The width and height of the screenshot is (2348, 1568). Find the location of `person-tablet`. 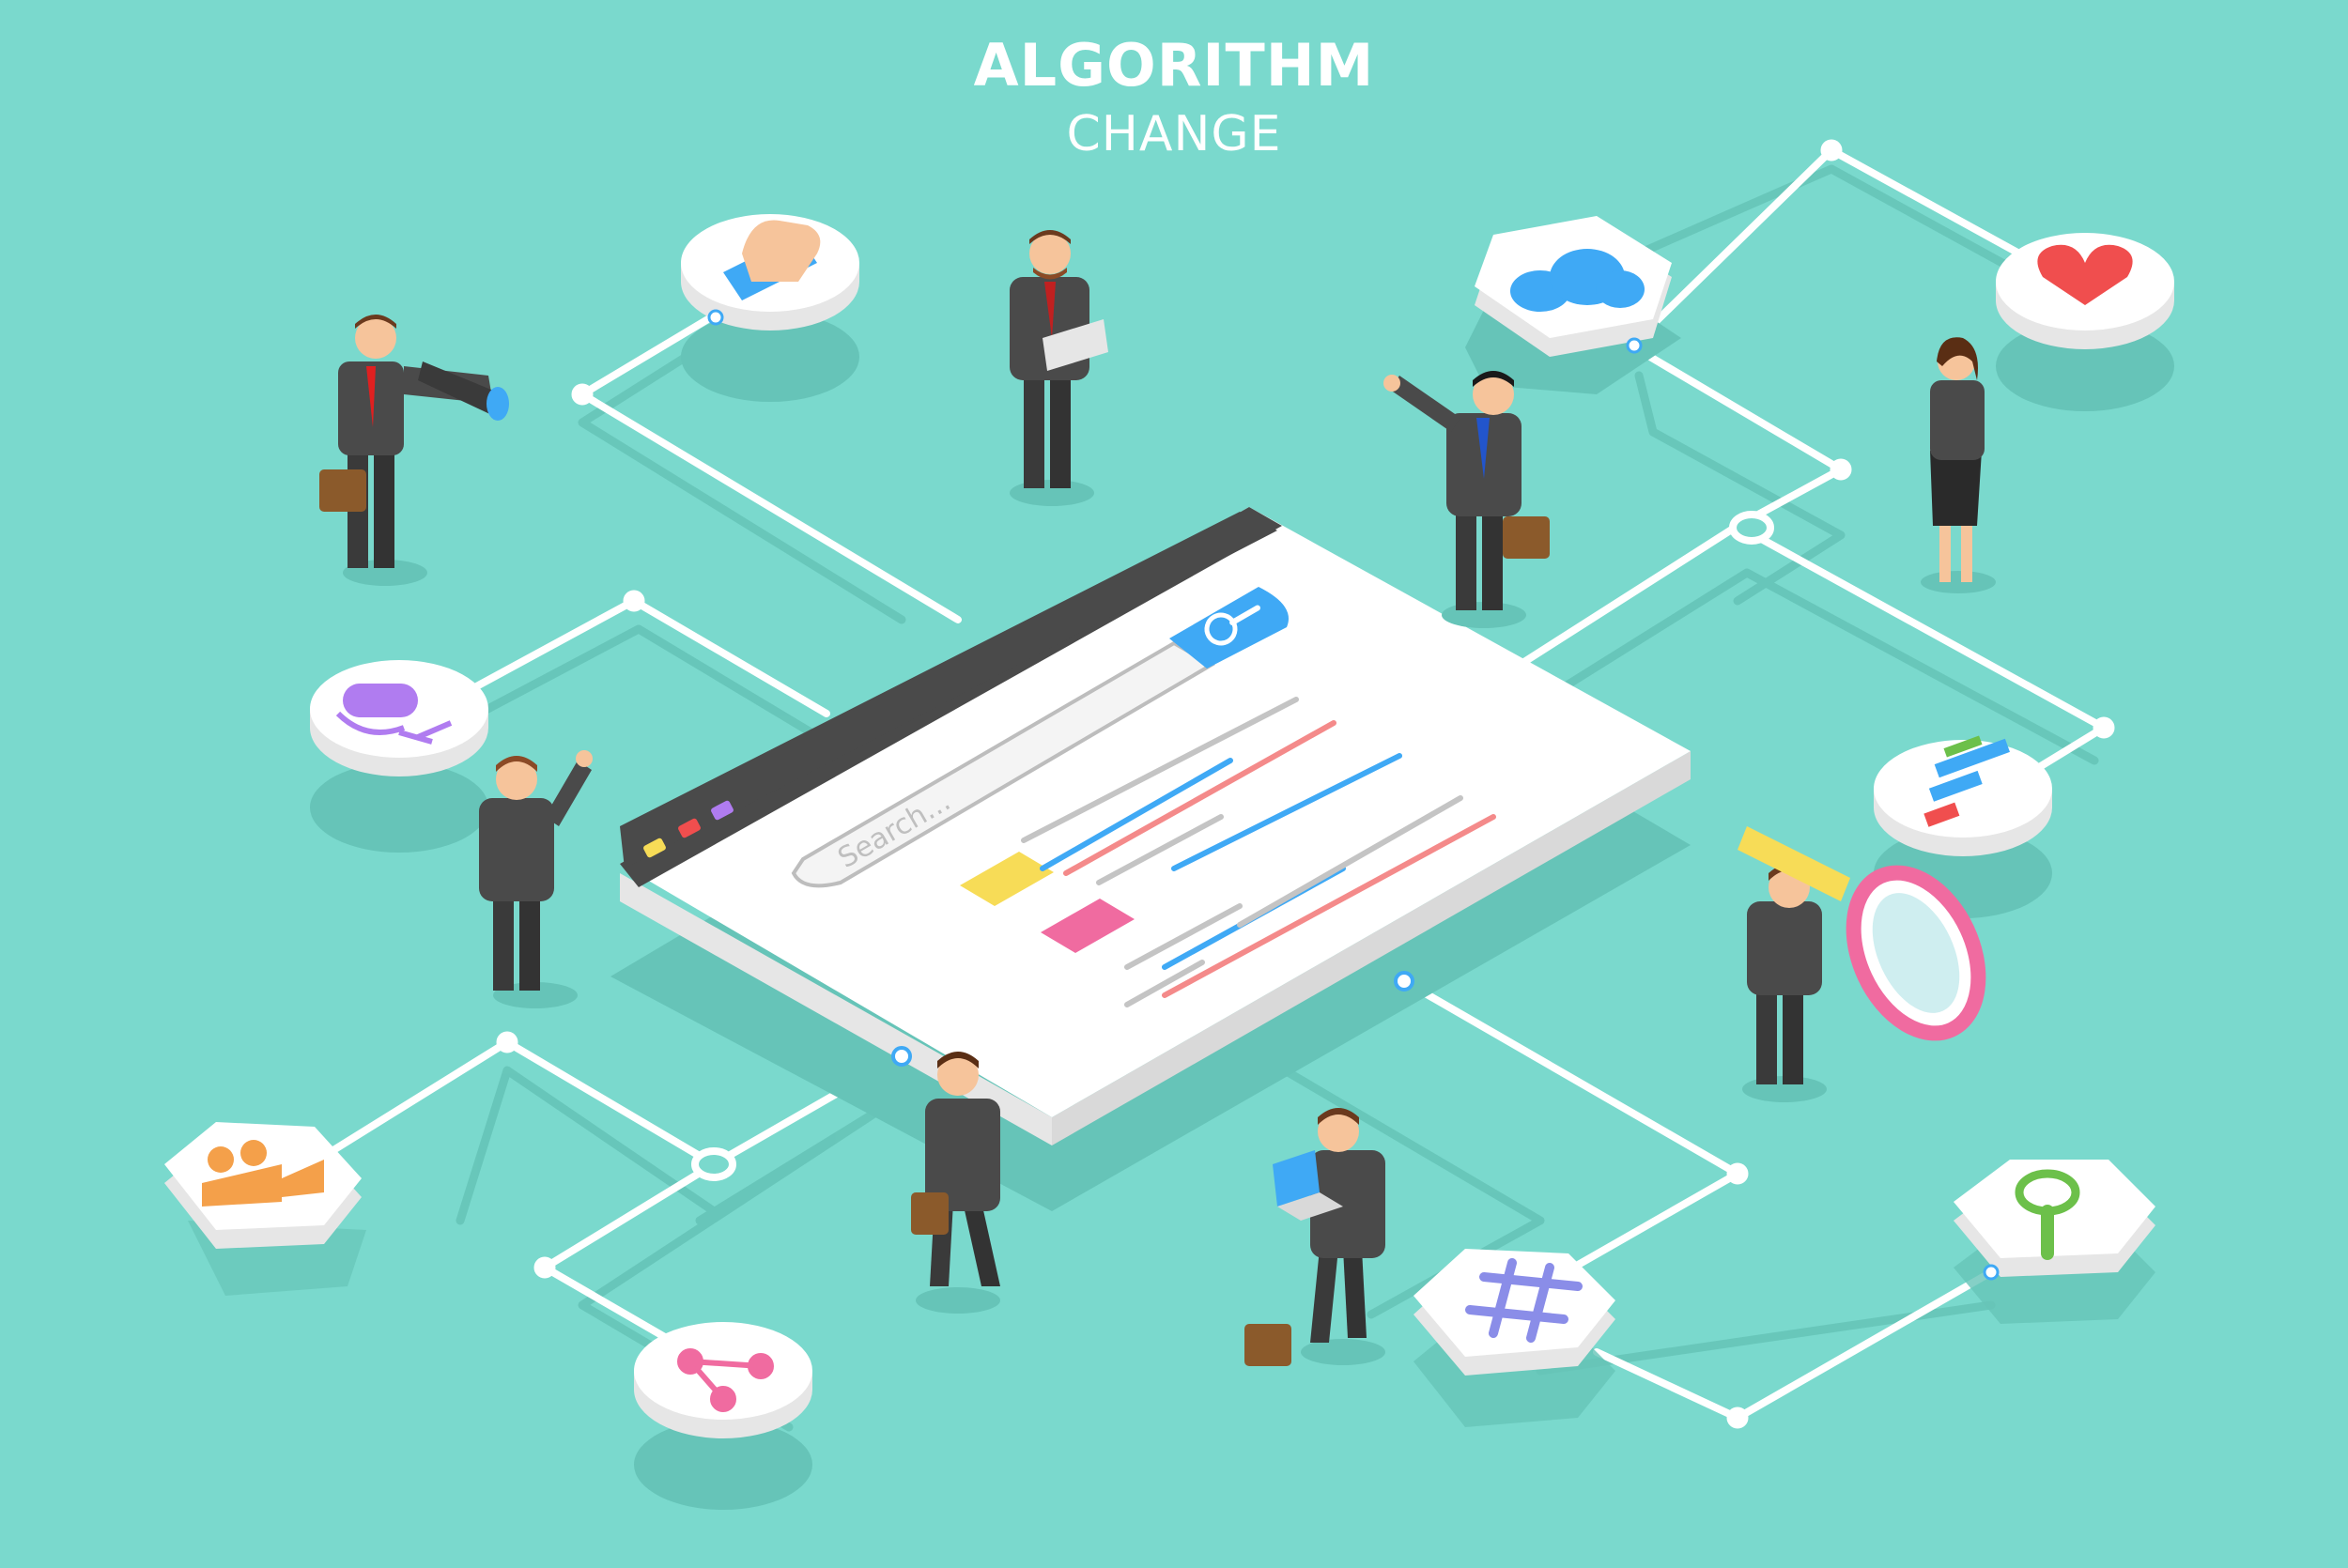

person-tablet is located at coordinates (1059, 368).